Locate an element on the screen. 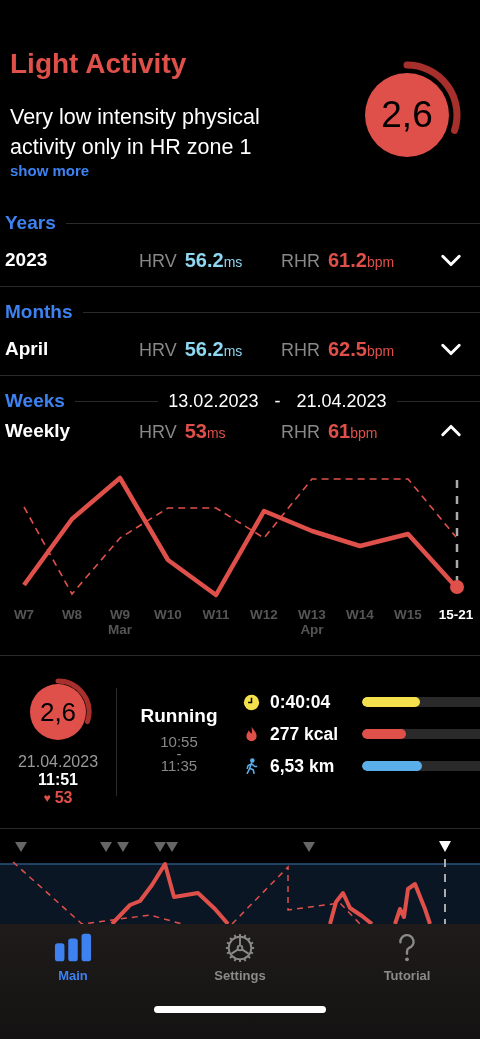 The image size is (480, 1039). activity-date: 21.04.2023 is located at coordinates (58, 762).